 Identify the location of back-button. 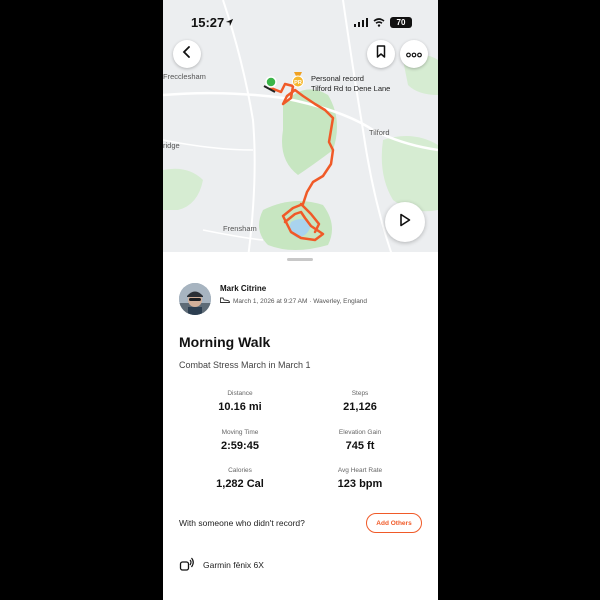
(187, 54).